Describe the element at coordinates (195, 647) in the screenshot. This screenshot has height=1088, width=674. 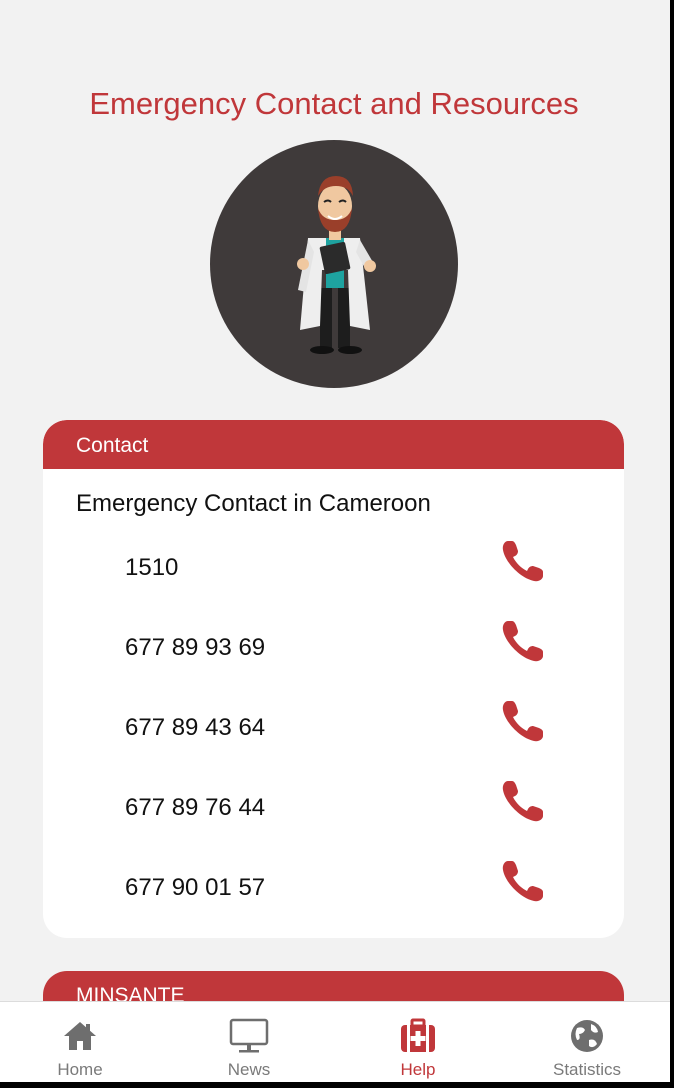
I see `contact-number: 677 89 93 69` at that location.